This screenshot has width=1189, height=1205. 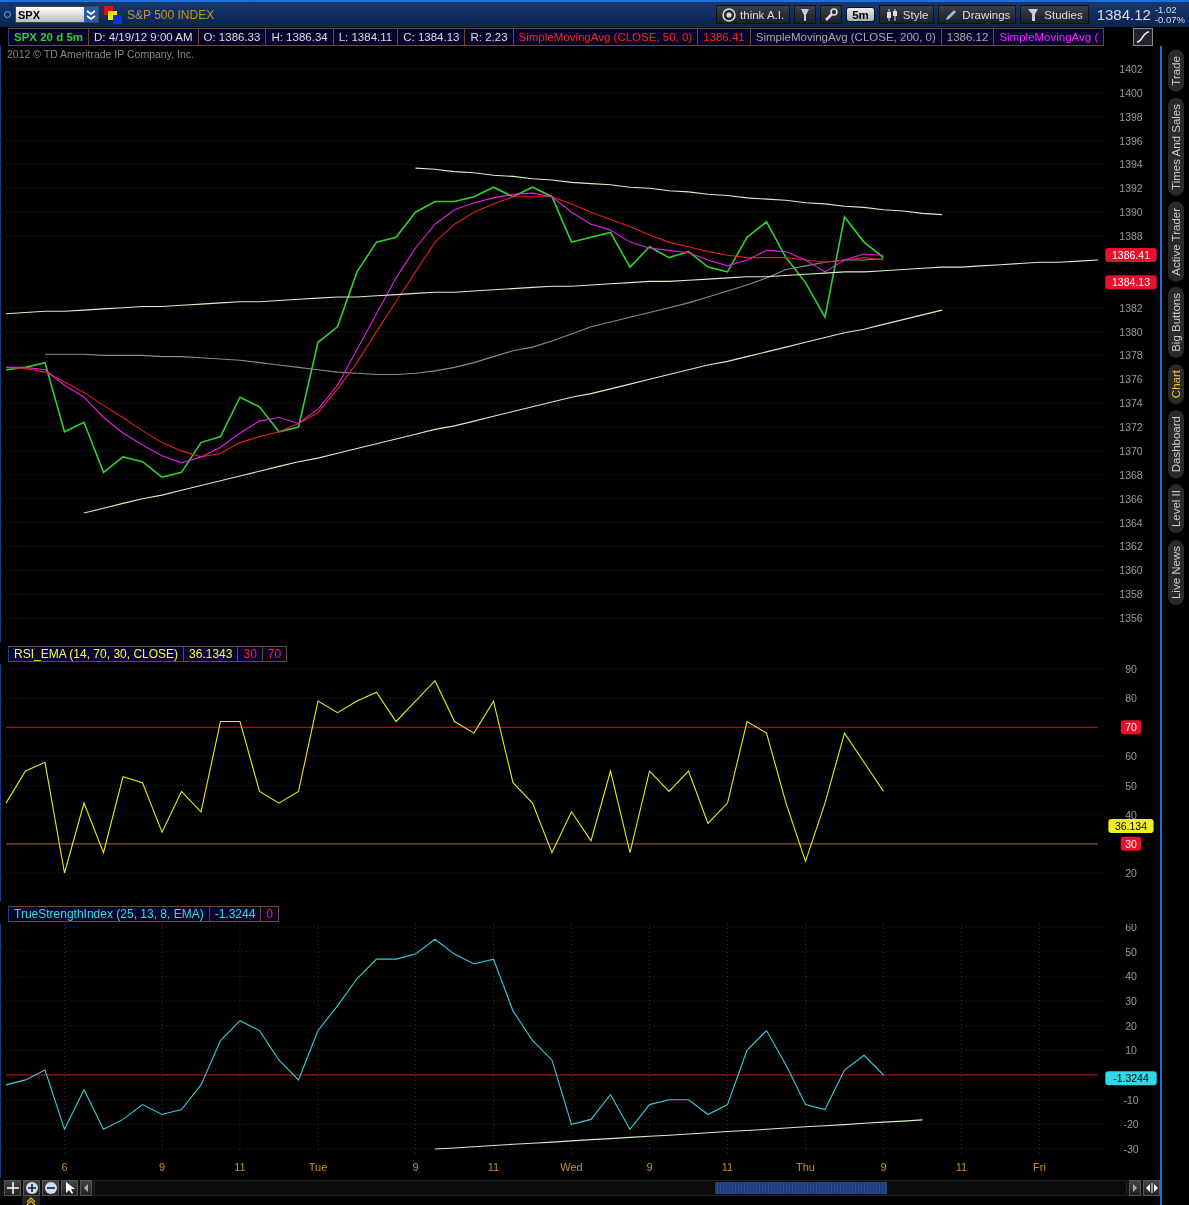 What do you see at coordinates (951, 14) in the screenshot?
I see `pencil-icon` at bounding box center [951, 14].